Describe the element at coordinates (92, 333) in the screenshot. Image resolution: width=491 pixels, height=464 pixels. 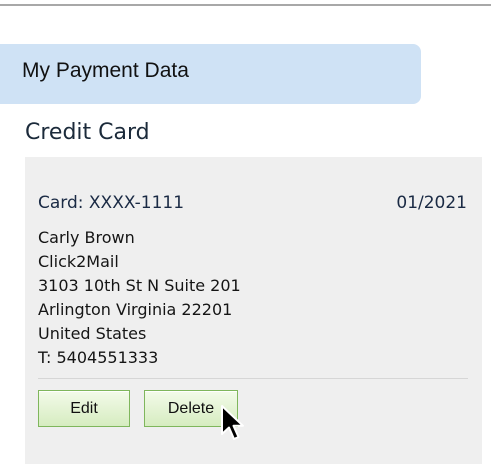
I see `address-country: United States` at that location.